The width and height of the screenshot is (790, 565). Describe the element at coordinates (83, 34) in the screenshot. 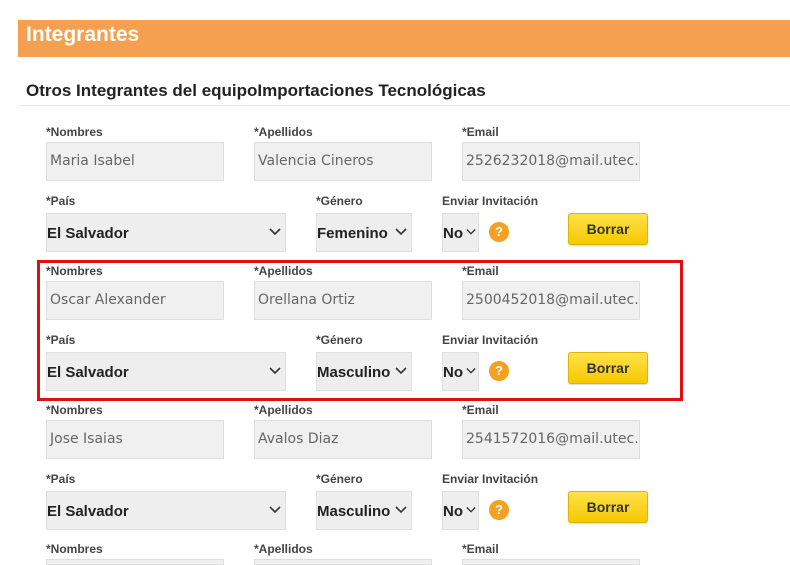

I see `page-title: Integrantes` at that location.